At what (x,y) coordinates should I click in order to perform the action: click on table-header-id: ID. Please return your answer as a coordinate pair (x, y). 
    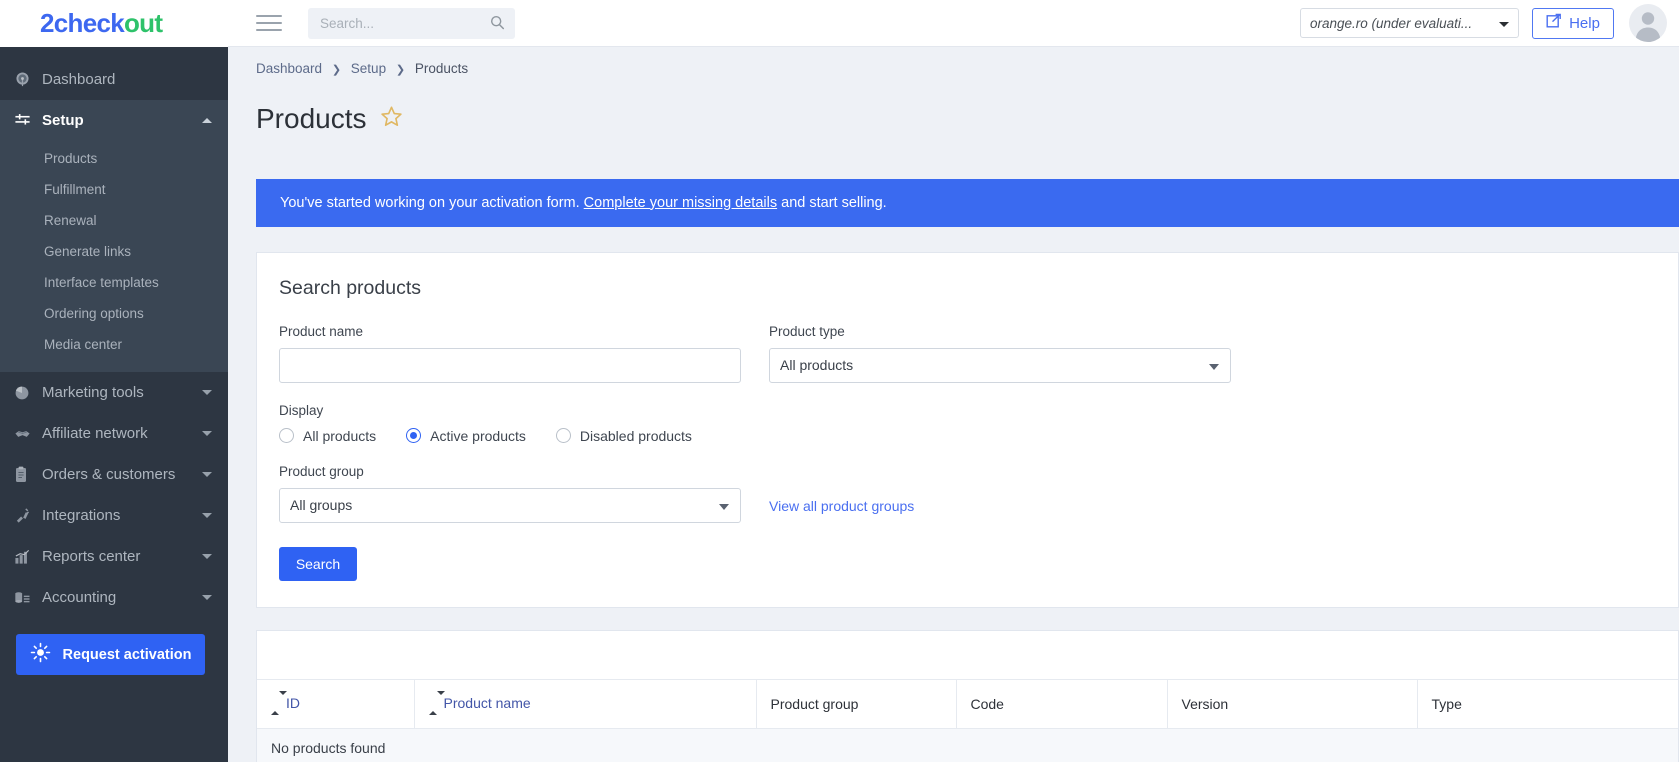
    Looking at the image, I should click on (336, 703).